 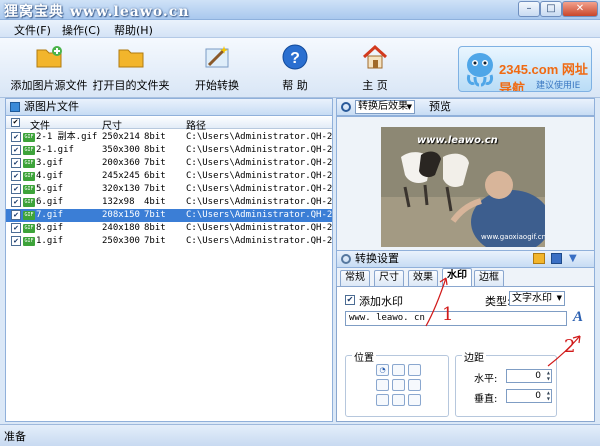 What do you see at coordinates (529, 9) in the screenshot?
I see `minimize-button: –` at bounding box center [529, 9].